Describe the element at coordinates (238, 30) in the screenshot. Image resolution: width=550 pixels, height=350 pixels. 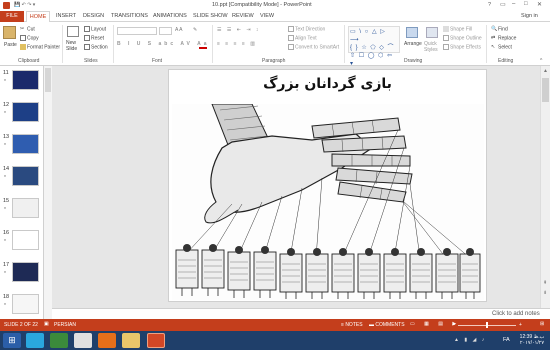
I see `list-buttons: ☰ ☰ ⇤ ⇥ ↕` at that location.